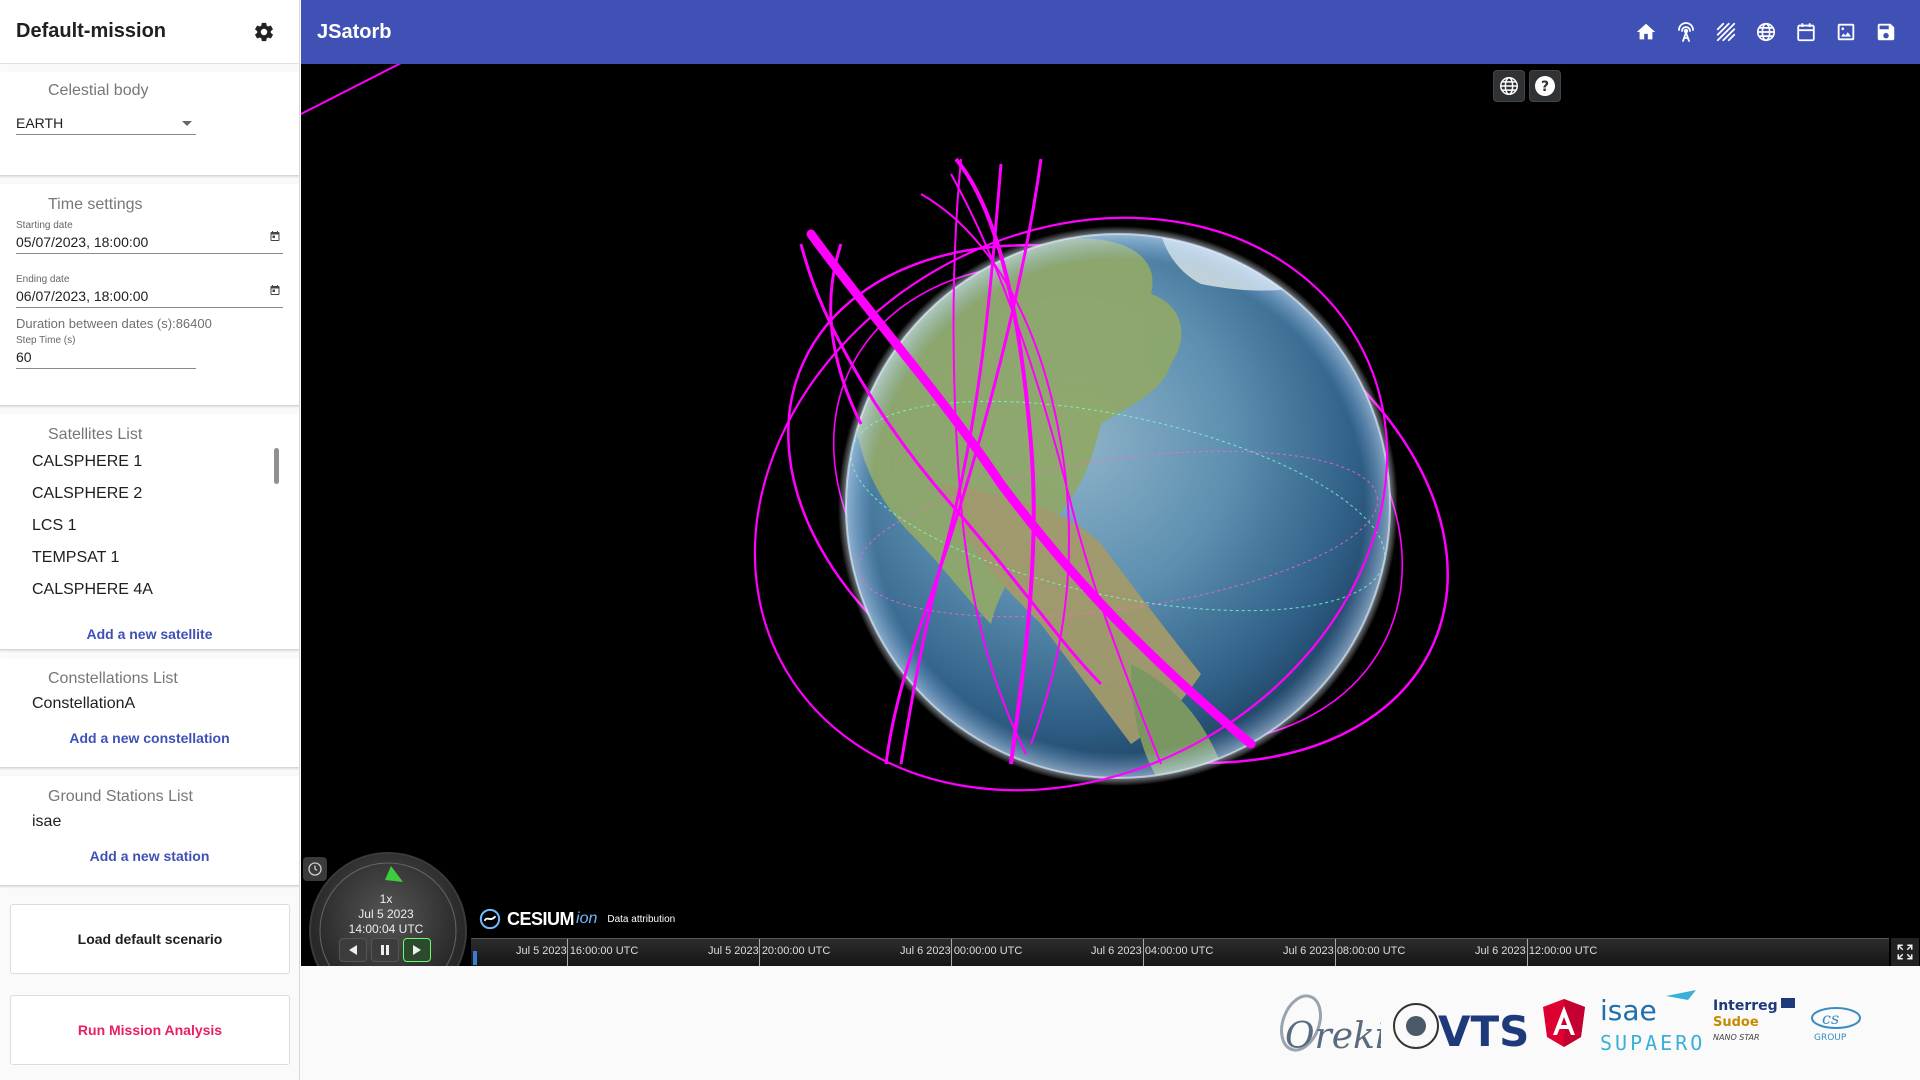 This screenshot has width=1920, height=1080. I want to click on step-time-label: Step Time (s), so click(46, 340).